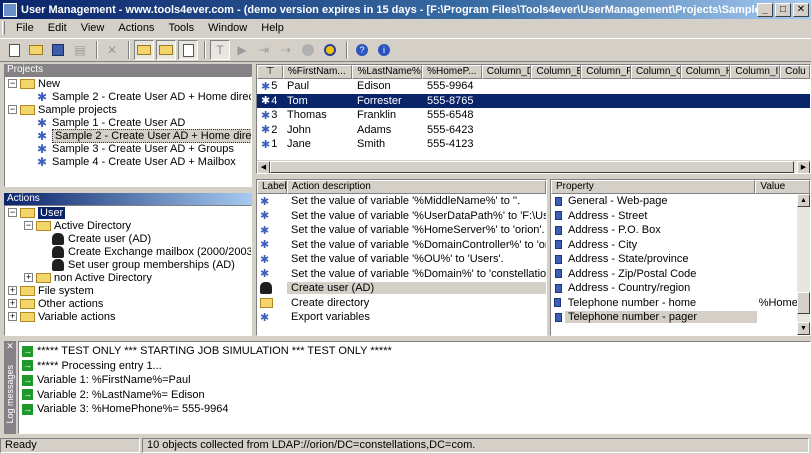 The image size is (811, 454). I want to click on actions-tree-item: Create Exchange mailbox (2000/2003), so click(128, 251).